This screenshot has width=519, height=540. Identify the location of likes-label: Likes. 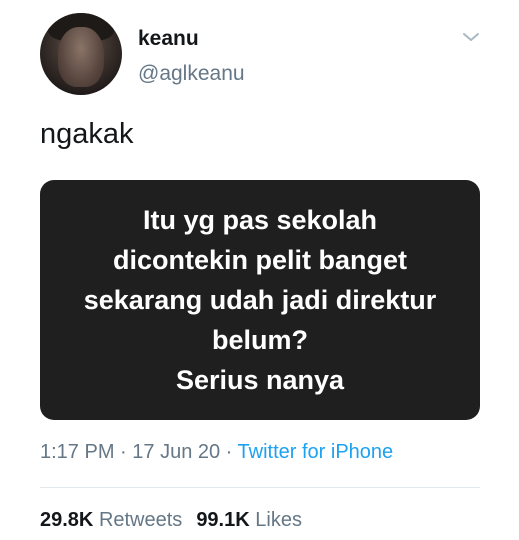
(278, 520).